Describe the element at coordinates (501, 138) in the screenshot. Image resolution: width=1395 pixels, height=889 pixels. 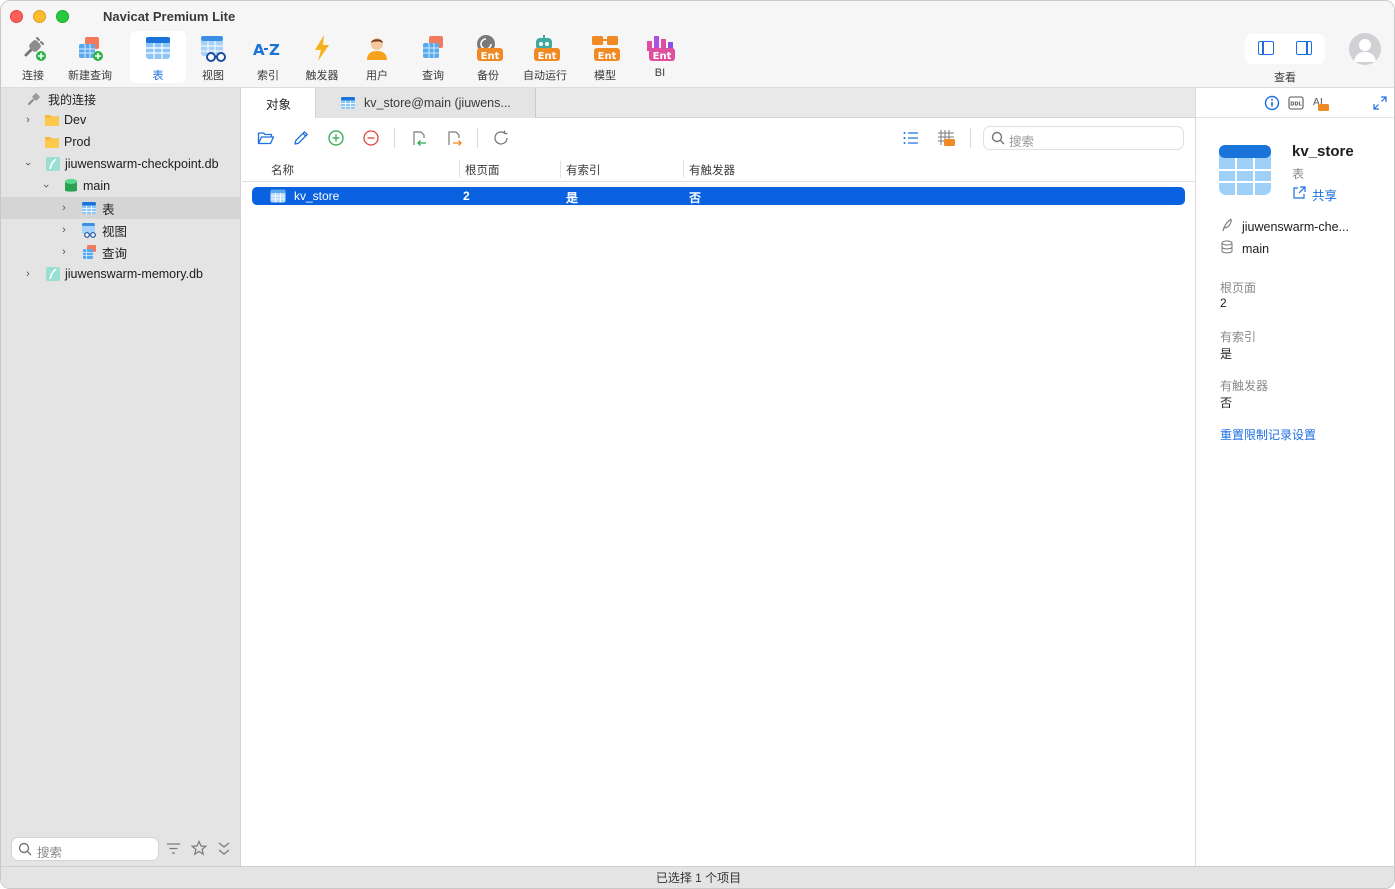
I see `refresh-icon` at that location.